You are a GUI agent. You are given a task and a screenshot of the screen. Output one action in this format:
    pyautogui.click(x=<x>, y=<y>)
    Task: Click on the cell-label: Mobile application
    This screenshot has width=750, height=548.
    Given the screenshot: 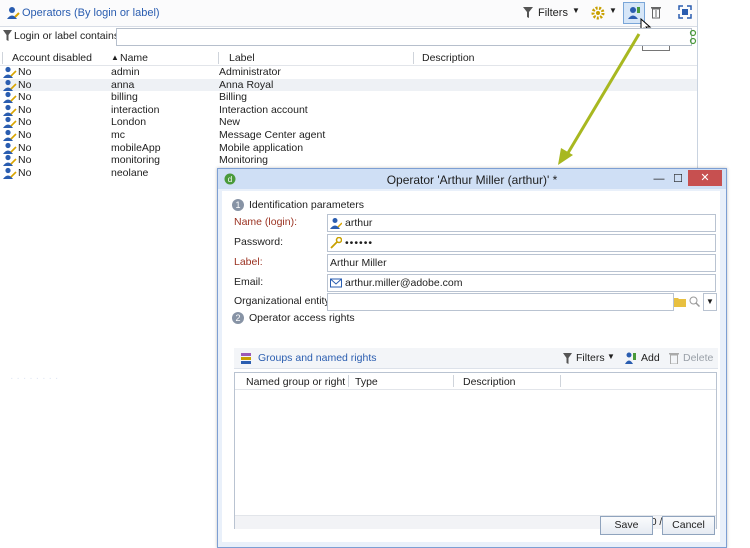 What is the action you would take?
    pyautogui.click(x=261, y=147)
    